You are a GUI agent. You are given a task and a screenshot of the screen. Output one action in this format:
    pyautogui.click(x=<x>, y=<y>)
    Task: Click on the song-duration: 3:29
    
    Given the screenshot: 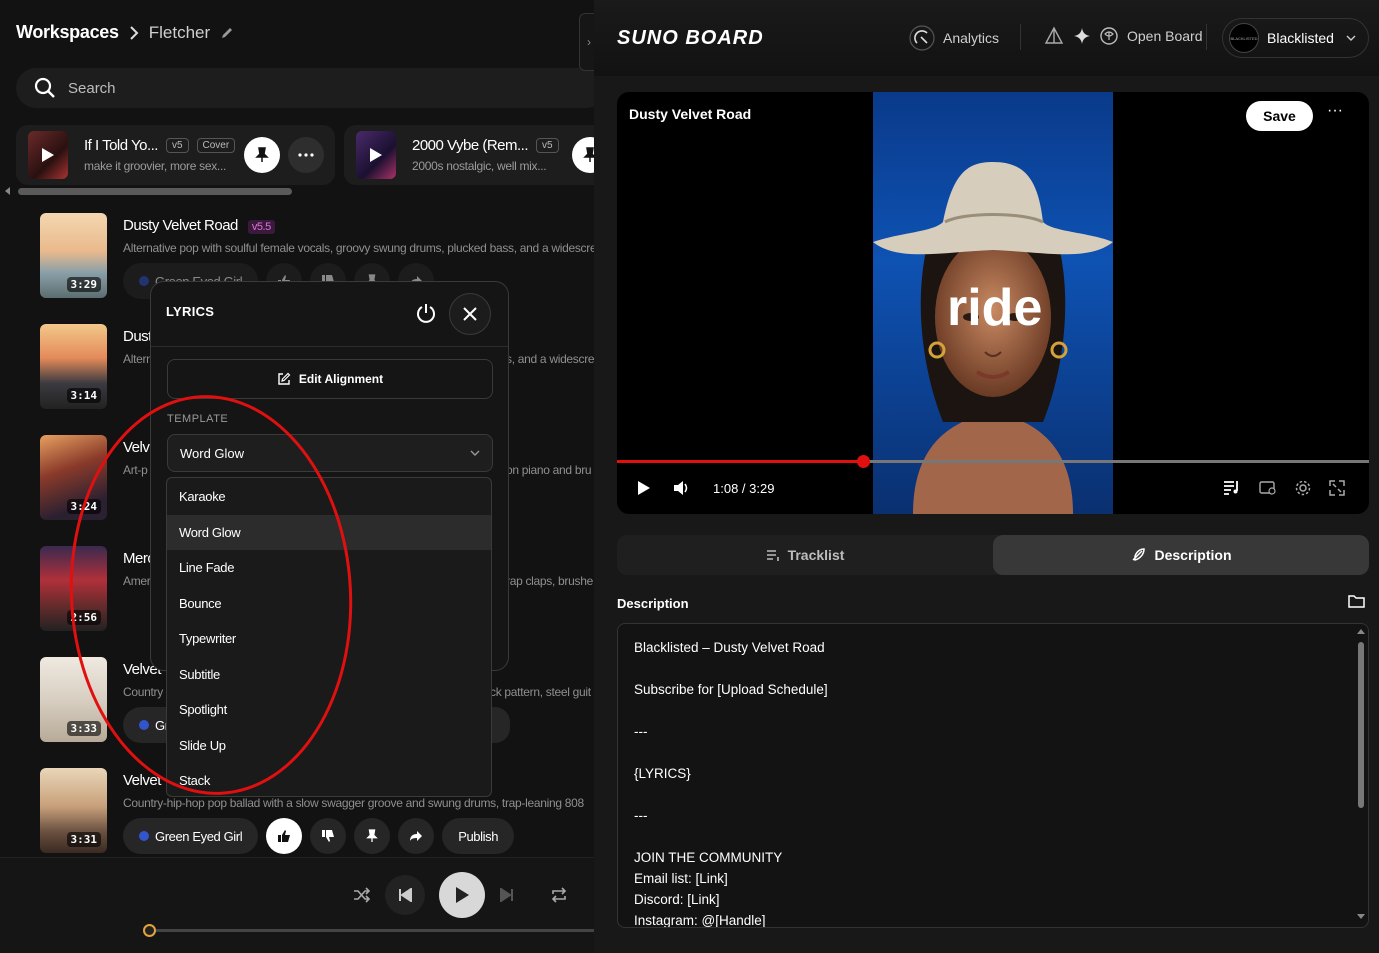 What is the action you would take?
    pyautogui.click(x=83, y=284)
    